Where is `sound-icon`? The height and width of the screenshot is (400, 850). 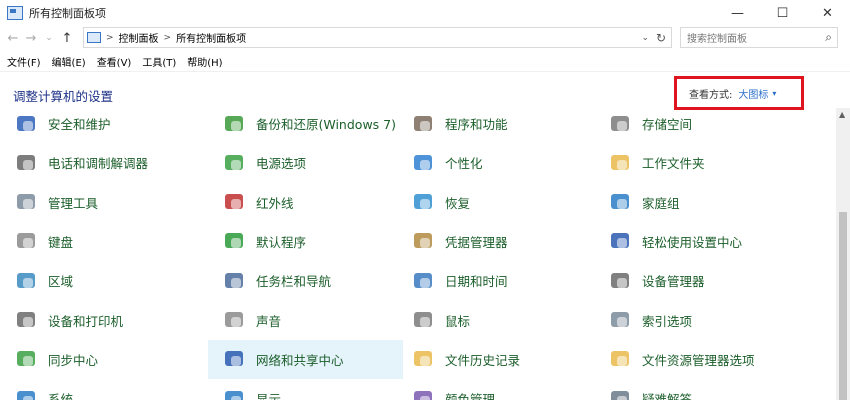 sound-icon is located at coordinates (234, 320).